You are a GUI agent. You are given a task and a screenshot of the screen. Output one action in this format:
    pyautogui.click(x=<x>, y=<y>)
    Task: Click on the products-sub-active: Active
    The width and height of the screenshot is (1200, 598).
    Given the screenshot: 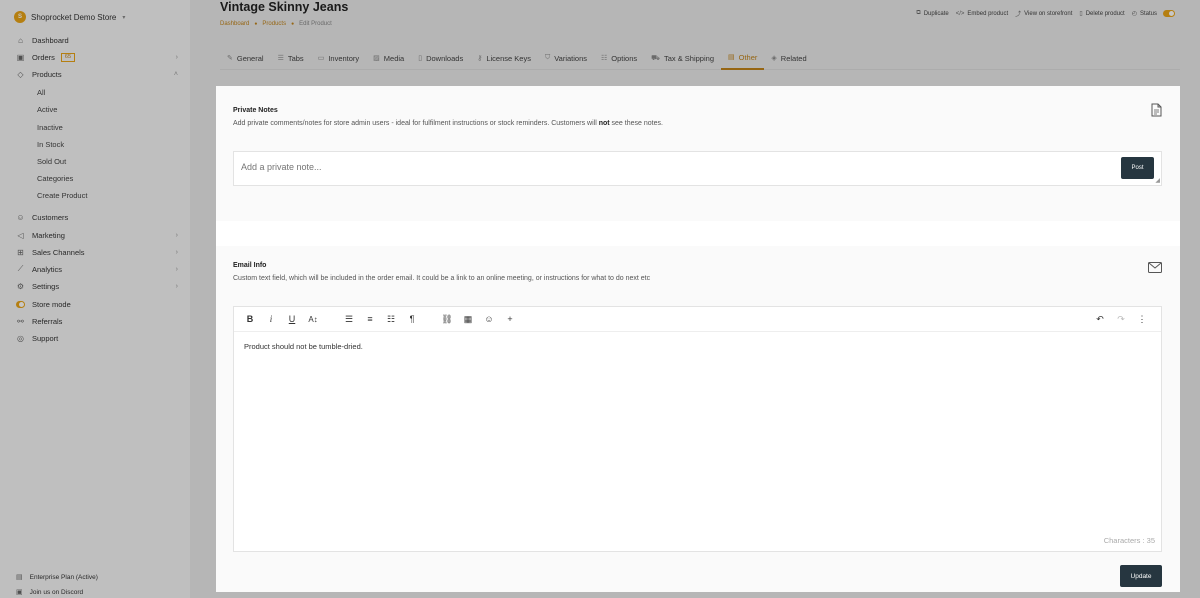 What is the action you would take?
    pyautogui.click(x=47, y=109)
    